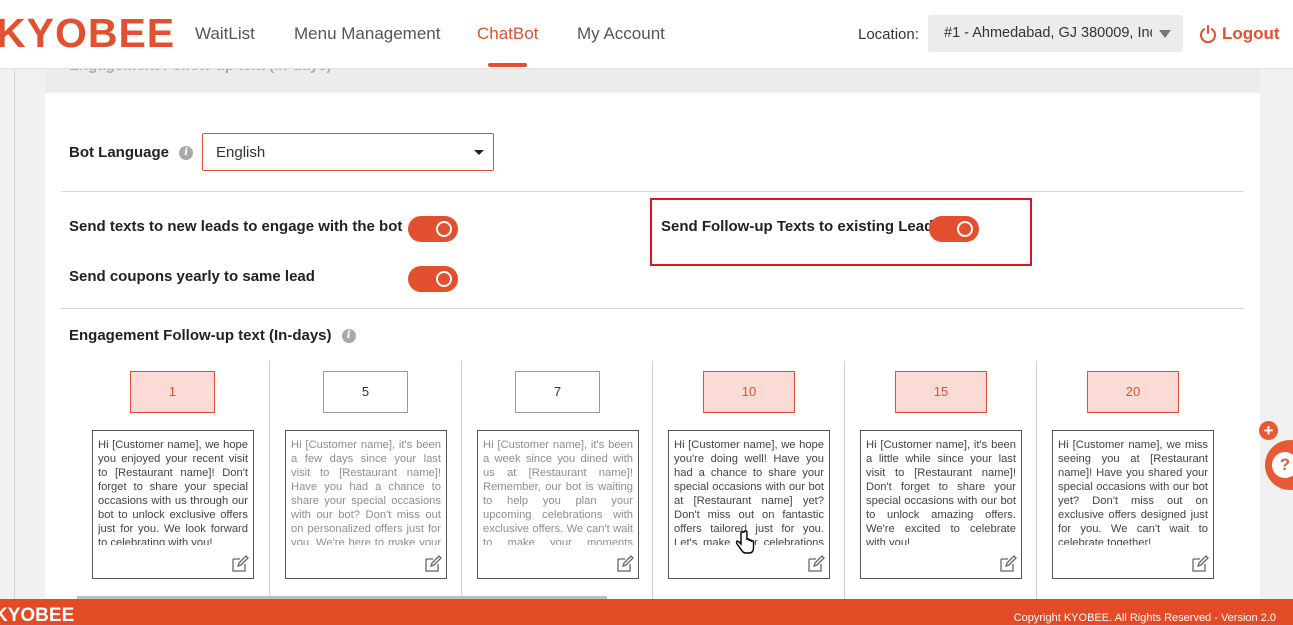  I want to click on day-input: 5, so click(365, 392).